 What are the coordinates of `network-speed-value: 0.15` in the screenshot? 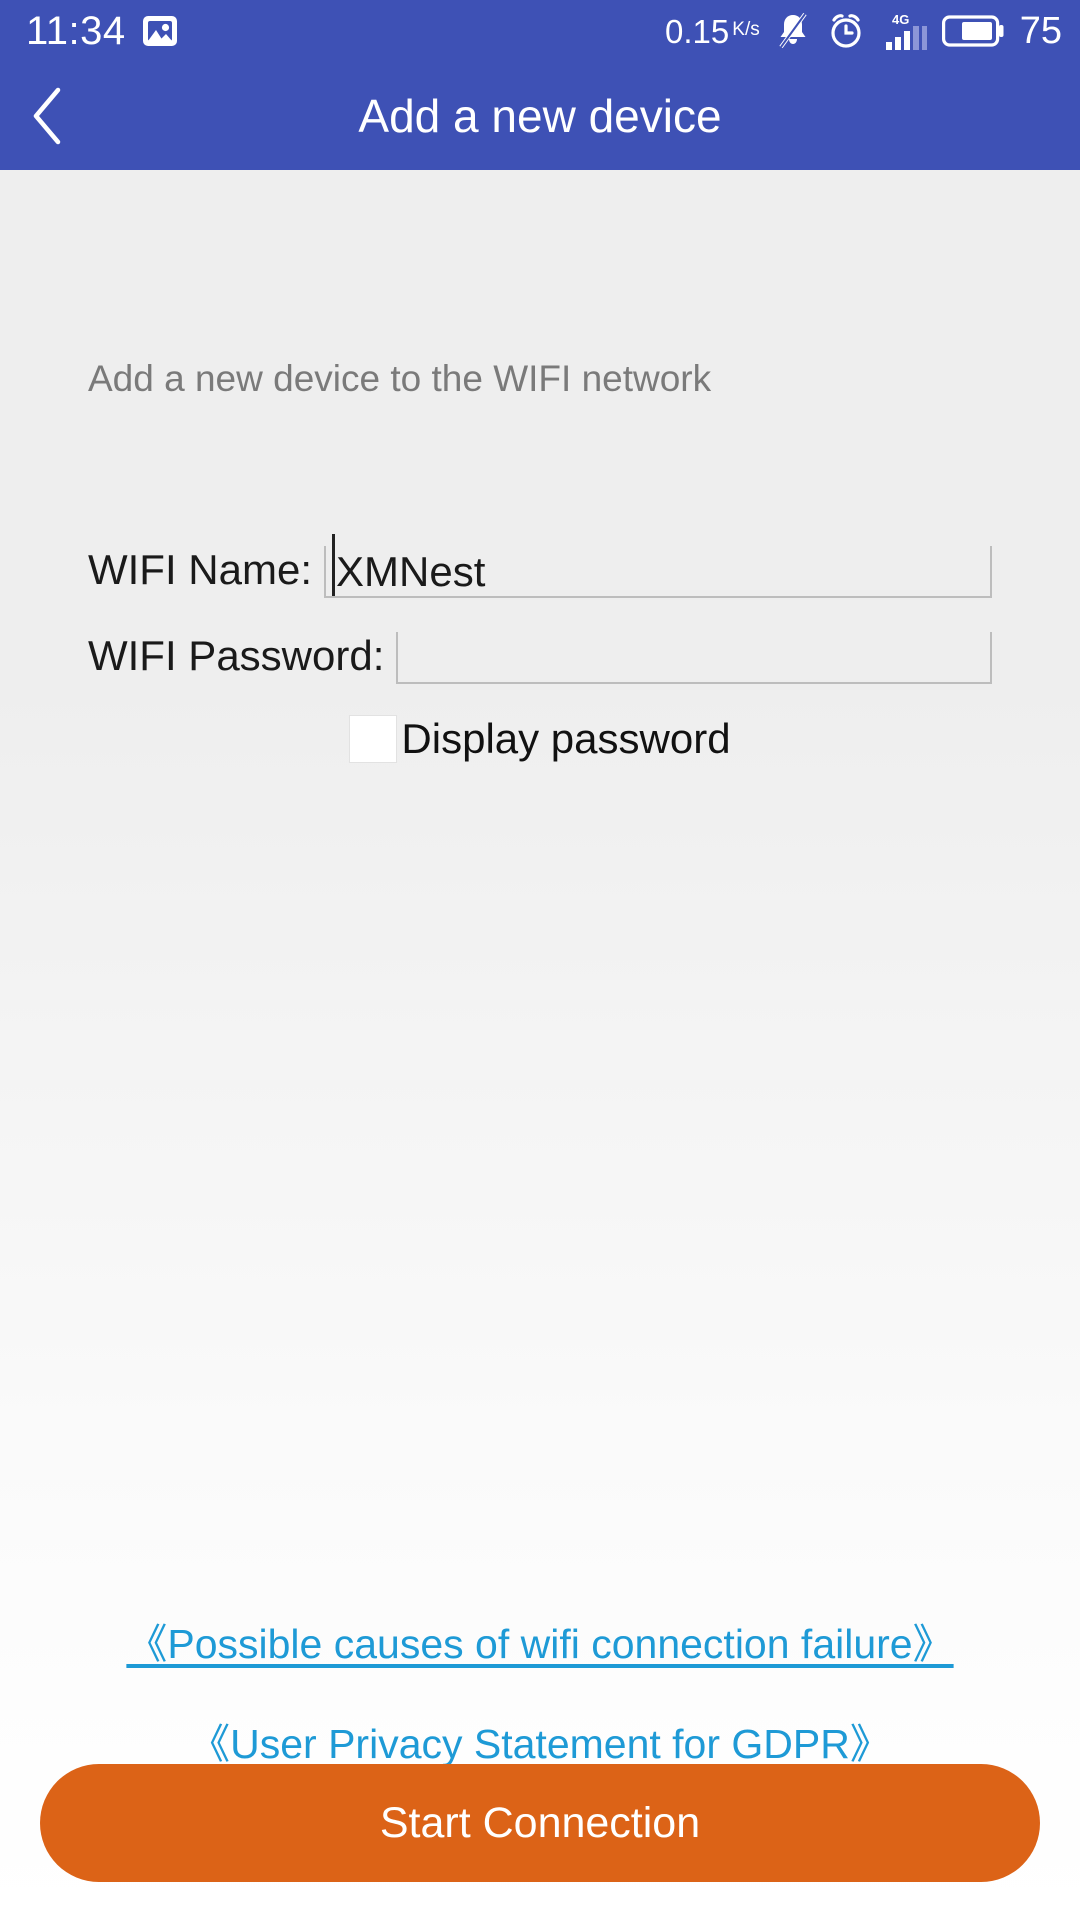 It's located at (697, 31).